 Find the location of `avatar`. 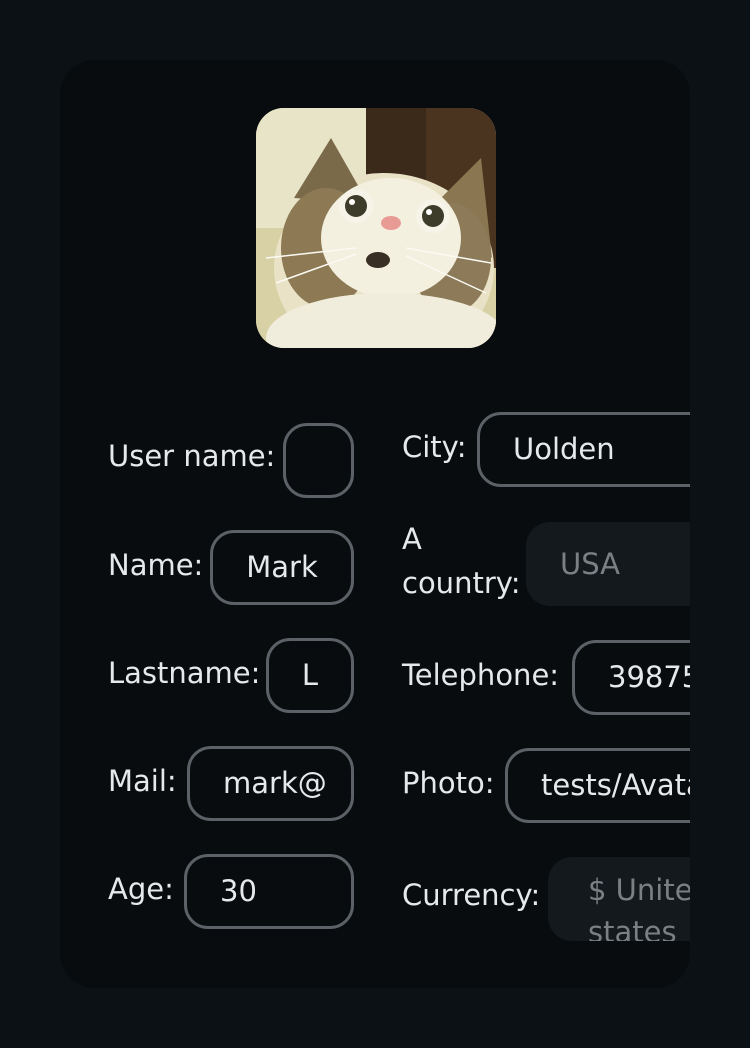

avatar is located at coordinates (376, 228).